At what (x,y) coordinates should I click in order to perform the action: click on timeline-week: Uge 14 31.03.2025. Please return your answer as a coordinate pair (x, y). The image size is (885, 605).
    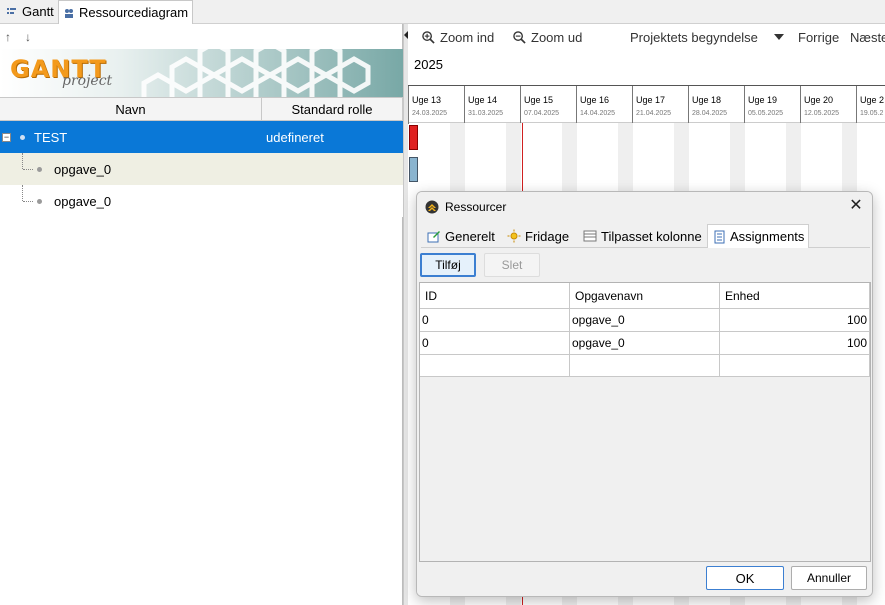
    Looking at the image, I should click on (492, 105).